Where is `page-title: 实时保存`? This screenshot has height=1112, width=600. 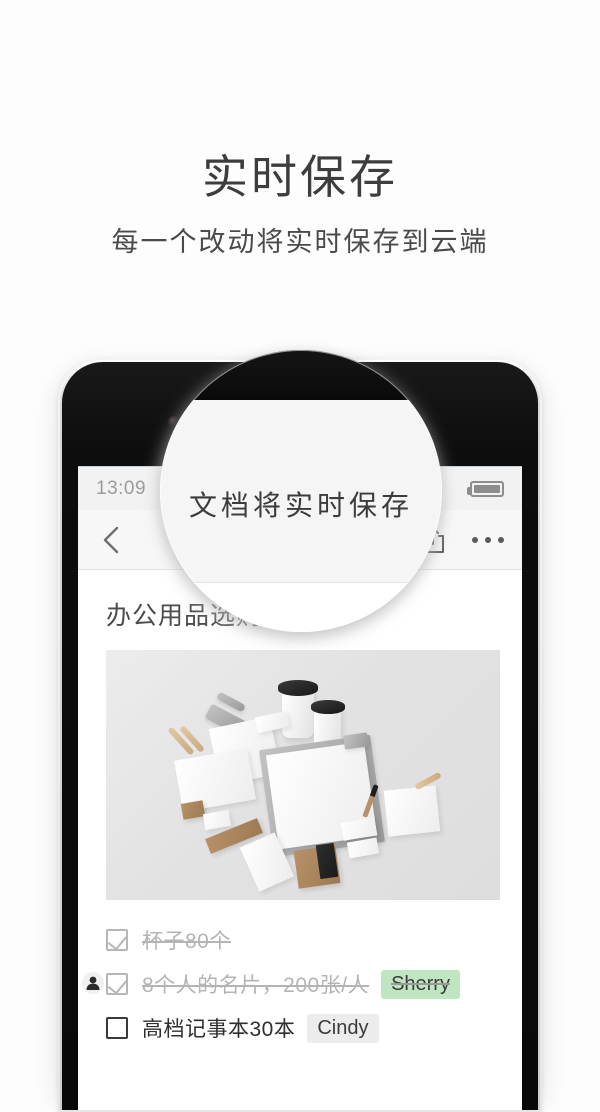
page-title: 实时保存 is located at coordinates (300, 177).